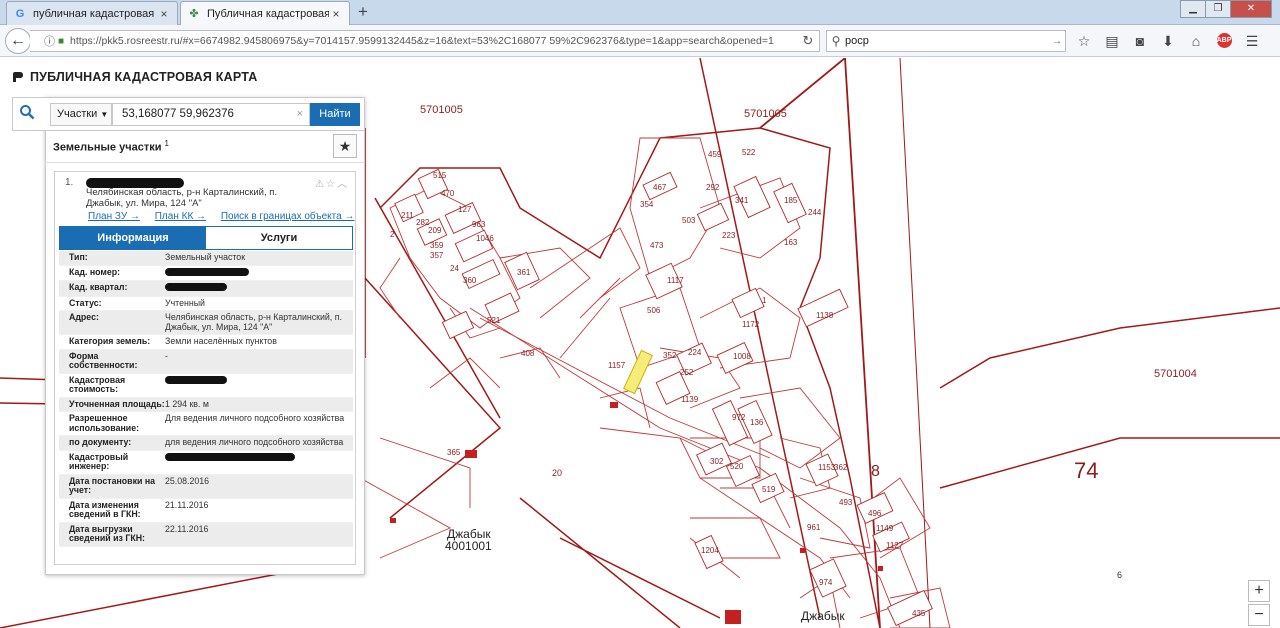  I want to click on info-row: Дата изменения сведений в ГКН: 21.11.2016, so click(206, 511).